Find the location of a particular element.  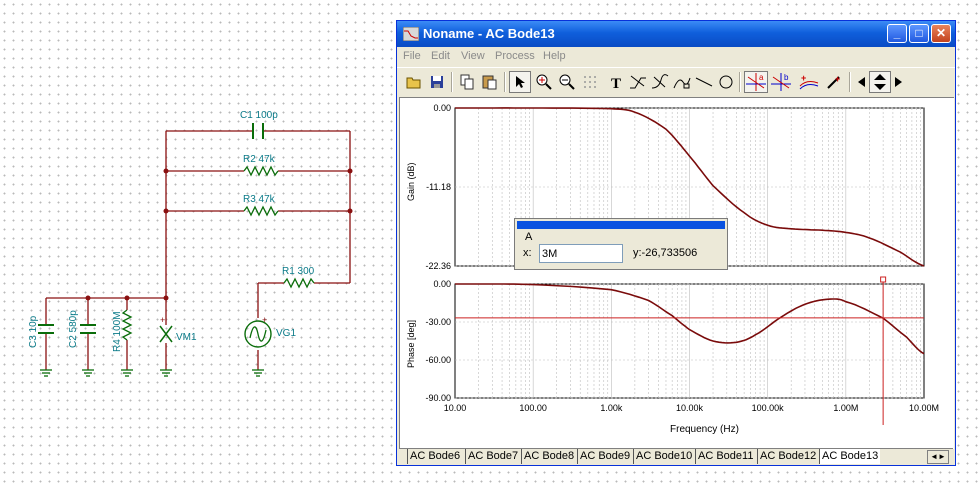

straight-line-icon is located at coordinates (704, 82).